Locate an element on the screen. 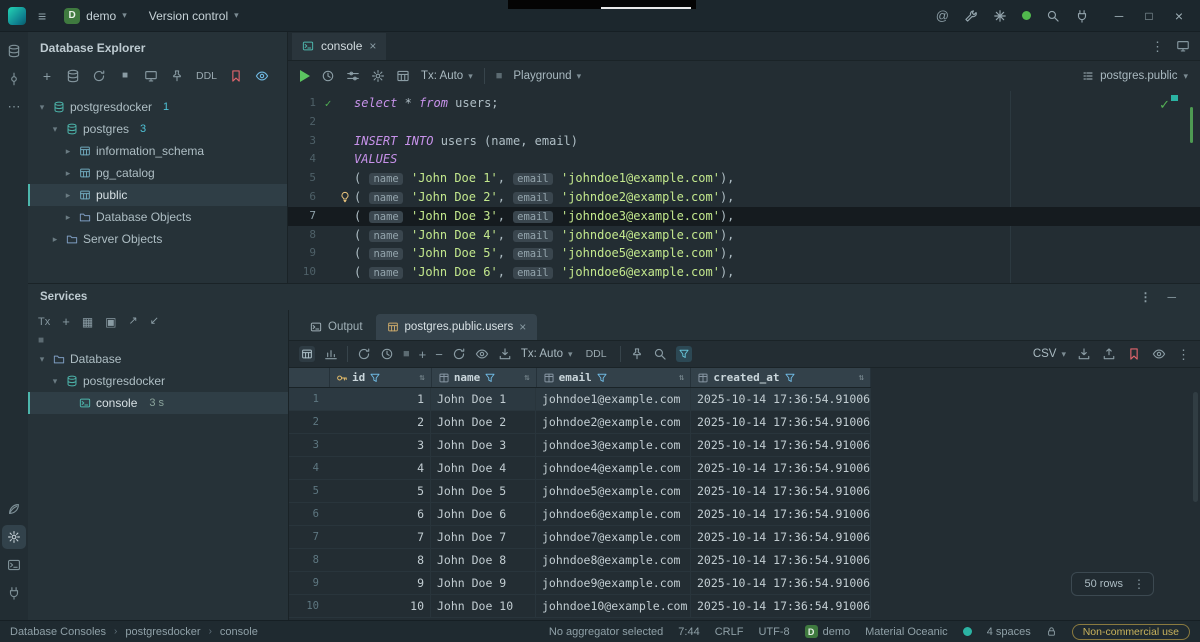 This screenshot has height=642, width=1200. services-strip-icon is located at coordinates (14, 509).